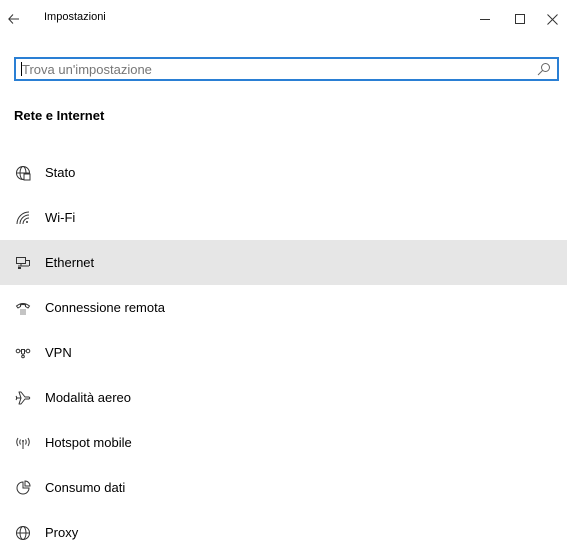  I want to click on nav-label-consumo-dati: Consumo dati, so click(85, 487).